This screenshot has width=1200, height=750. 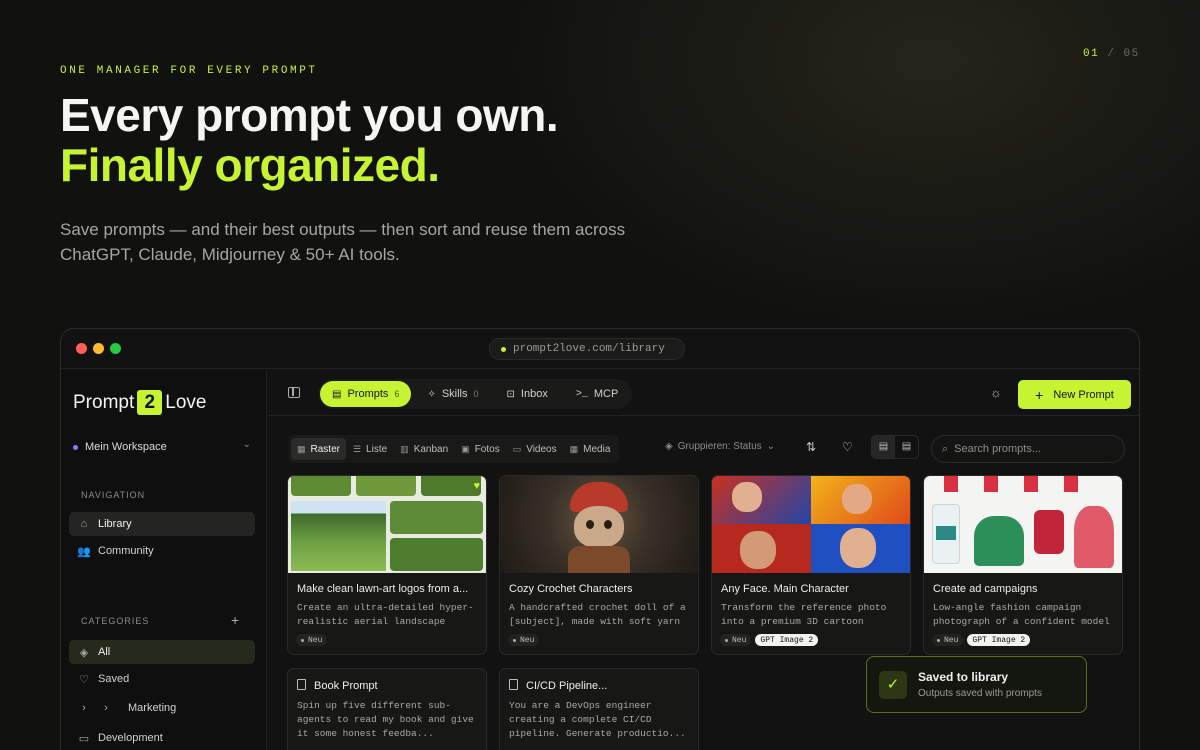 I want to click on comfortable-view-icon: ▤, so click(x=906, y=447).